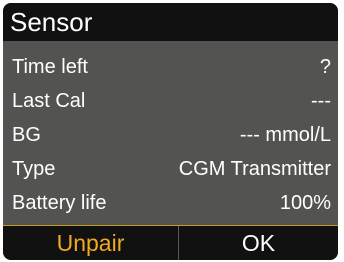 The image size is (344, 262). What do you see at coordinates (285, 135) in the screenshot?
I see `bg-value: --- mmol/L` at bounding box center [285, 135].